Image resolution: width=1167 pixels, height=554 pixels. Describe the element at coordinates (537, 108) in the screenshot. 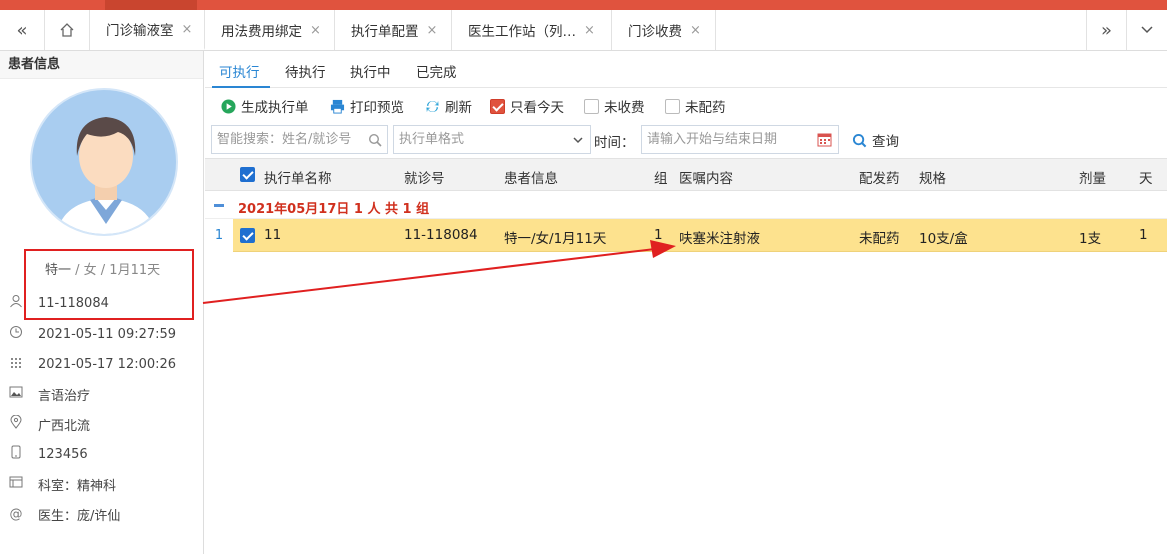

I see `today-only-label: 只看今天` at that location.